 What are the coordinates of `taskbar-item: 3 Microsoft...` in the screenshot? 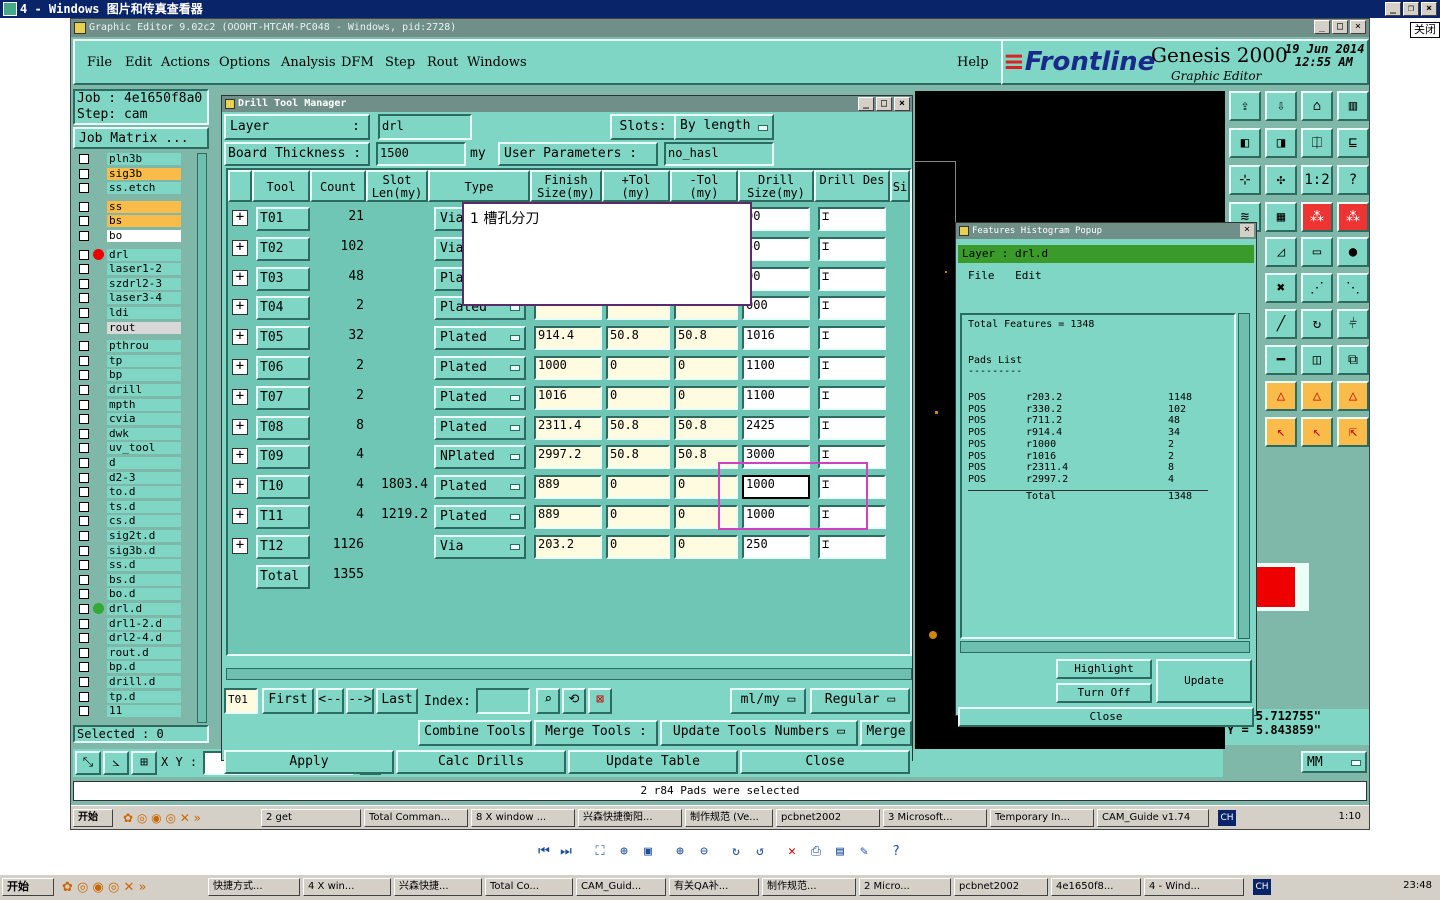 It's located at (935, 818).